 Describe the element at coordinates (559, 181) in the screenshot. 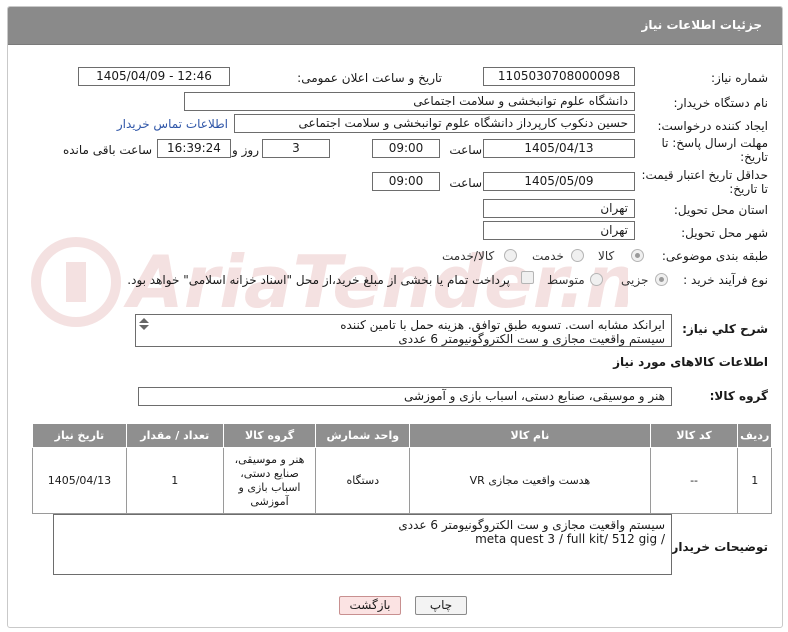

I see `price-valid-date-field: 1405/05/09` at that location.